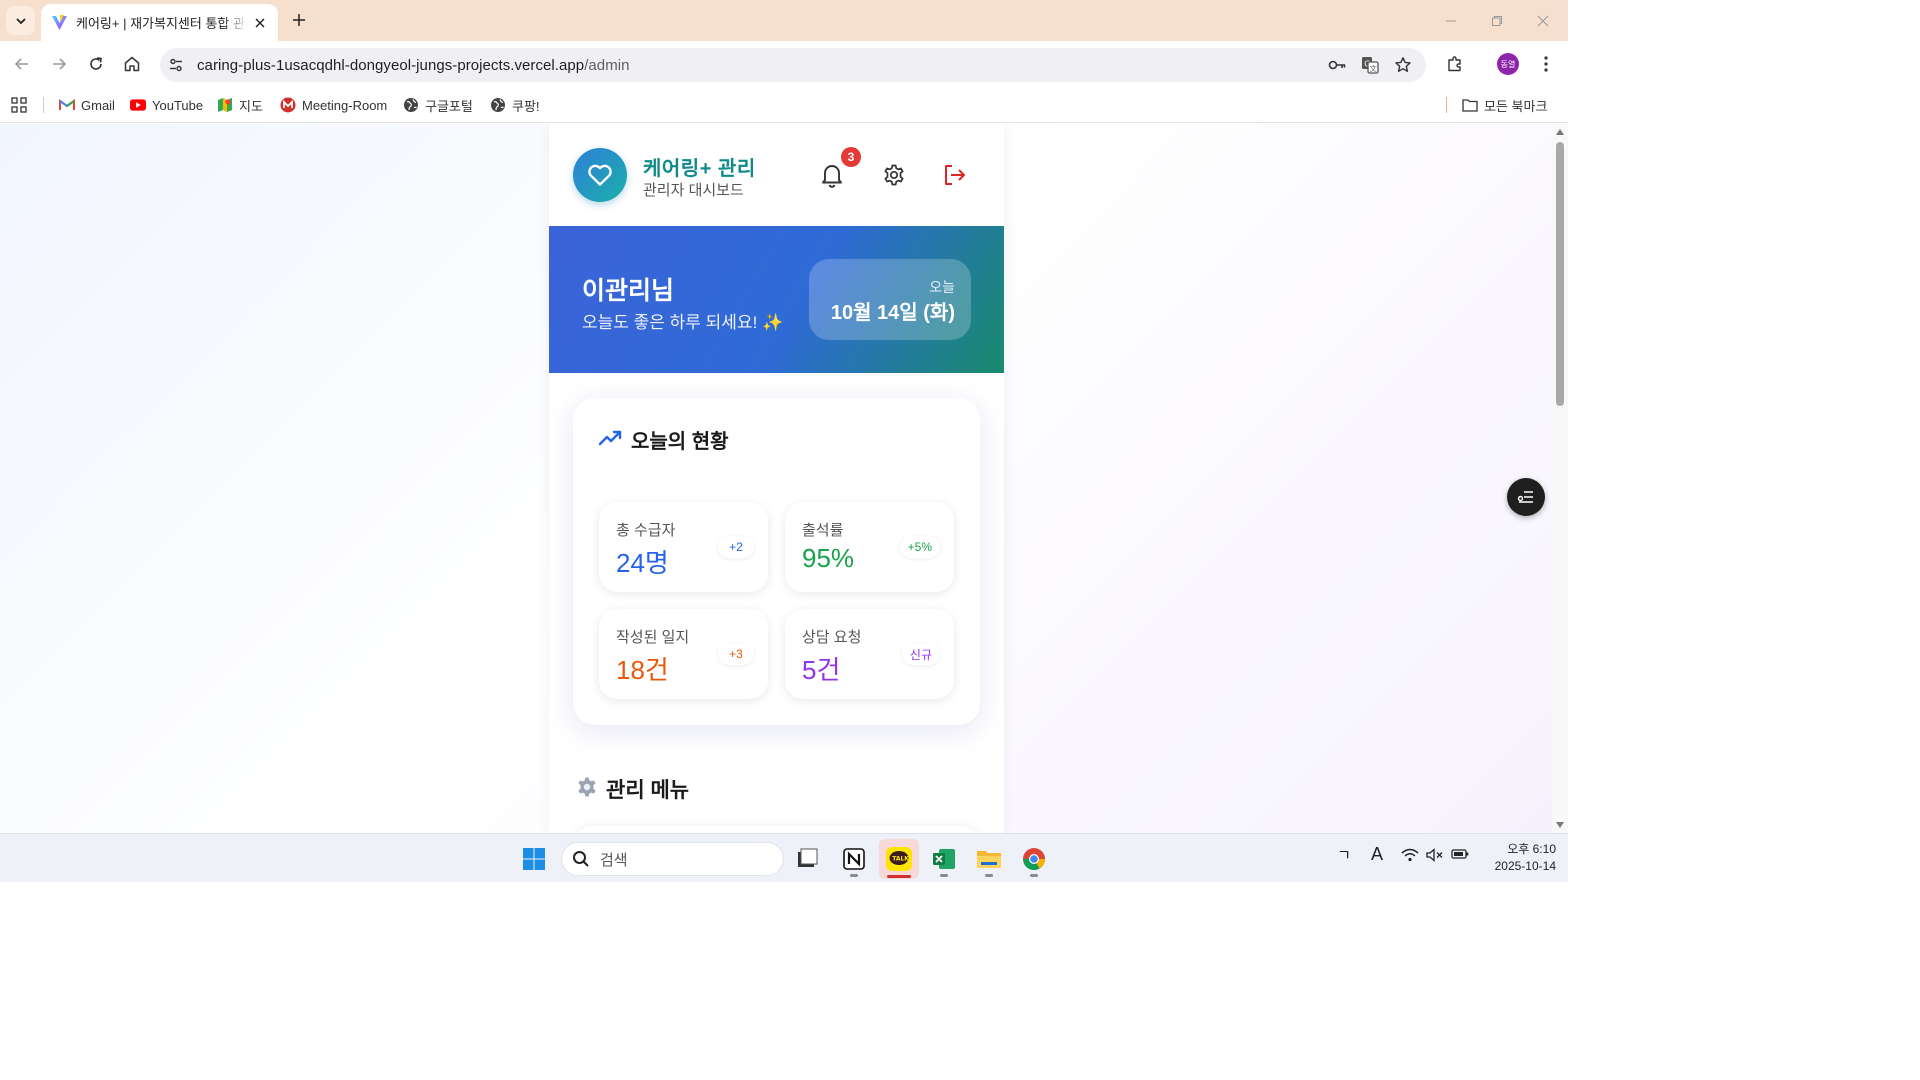 The width and height of the screenshot is (1920, 1080). I want to click on stat-value: 24명, so click(642, 563).